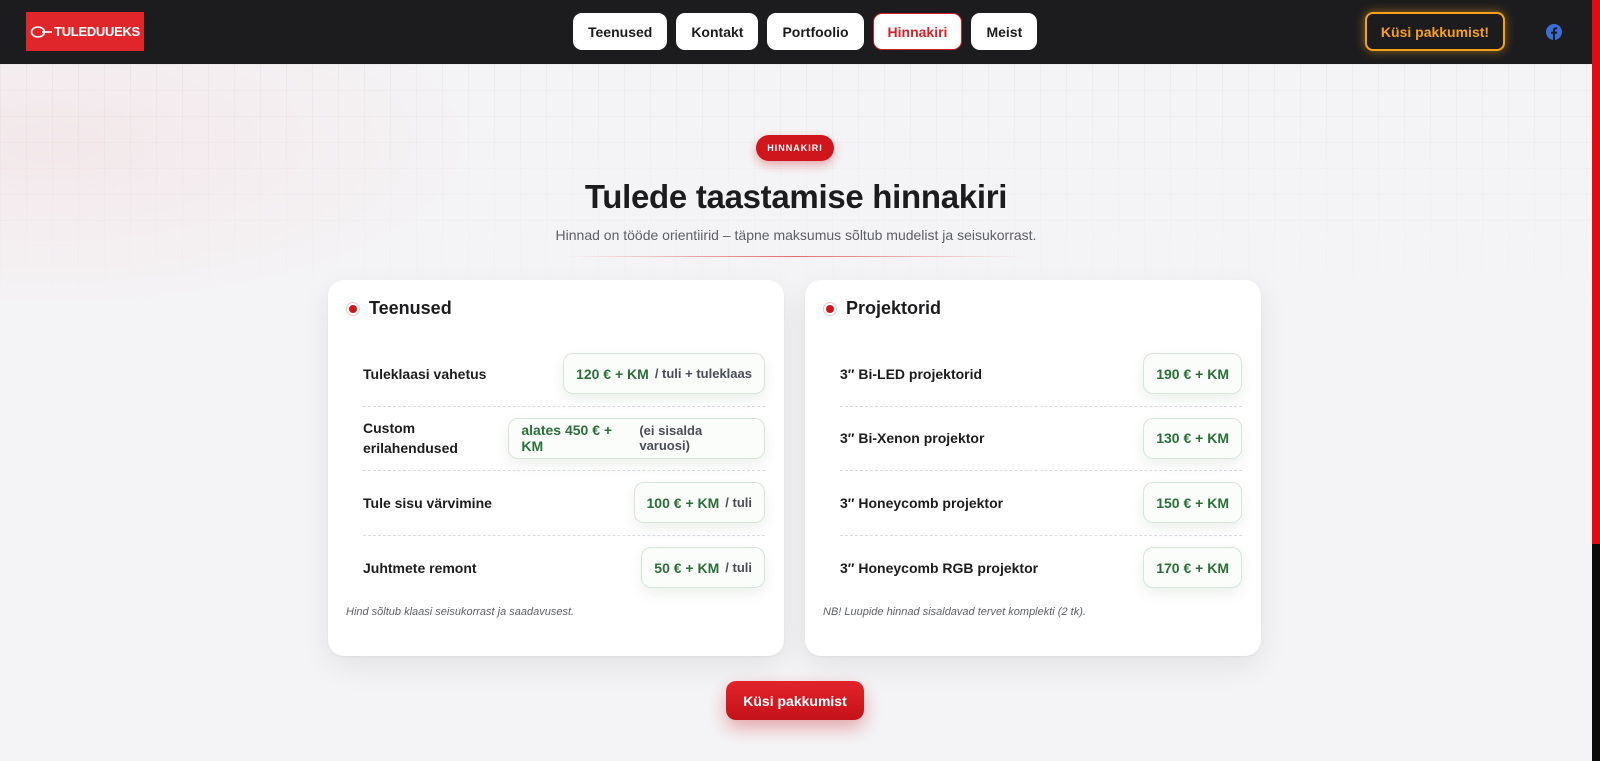 The image size is (1600, 761). I want to click on nav-item-meist: Meist, so click(1004, 31).